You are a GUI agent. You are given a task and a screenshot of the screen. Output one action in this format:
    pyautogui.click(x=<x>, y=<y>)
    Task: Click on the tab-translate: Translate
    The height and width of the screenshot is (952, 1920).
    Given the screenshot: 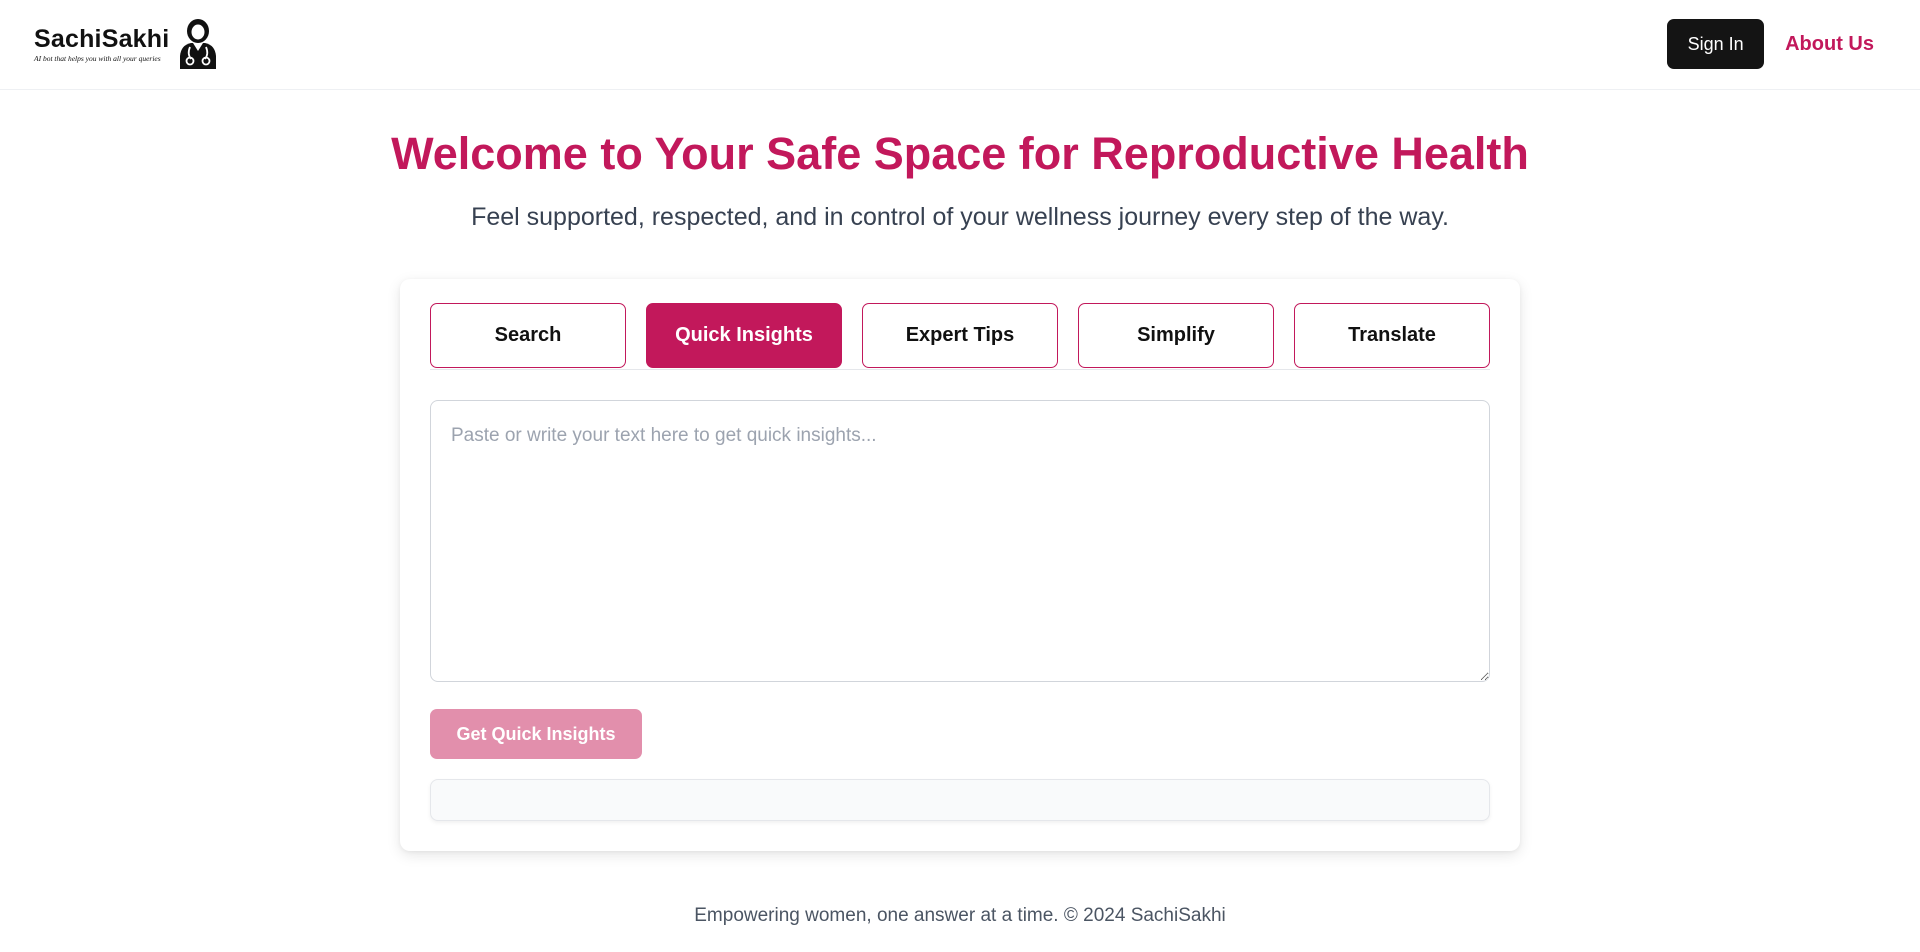 What is the action you would take?
    pyautogui.click(x=1392, y=335)
    